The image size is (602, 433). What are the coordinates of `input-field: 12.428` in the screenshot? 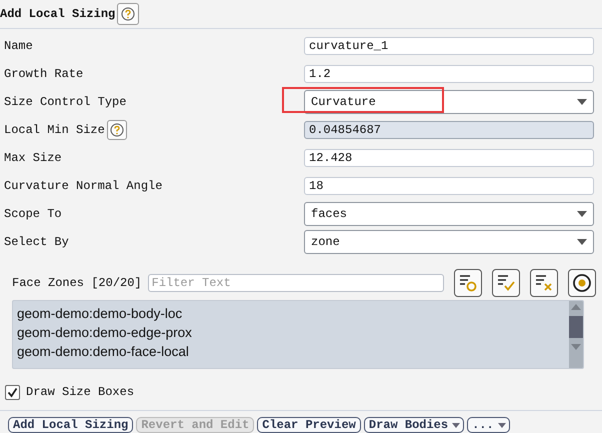 It's located at (449, 157).